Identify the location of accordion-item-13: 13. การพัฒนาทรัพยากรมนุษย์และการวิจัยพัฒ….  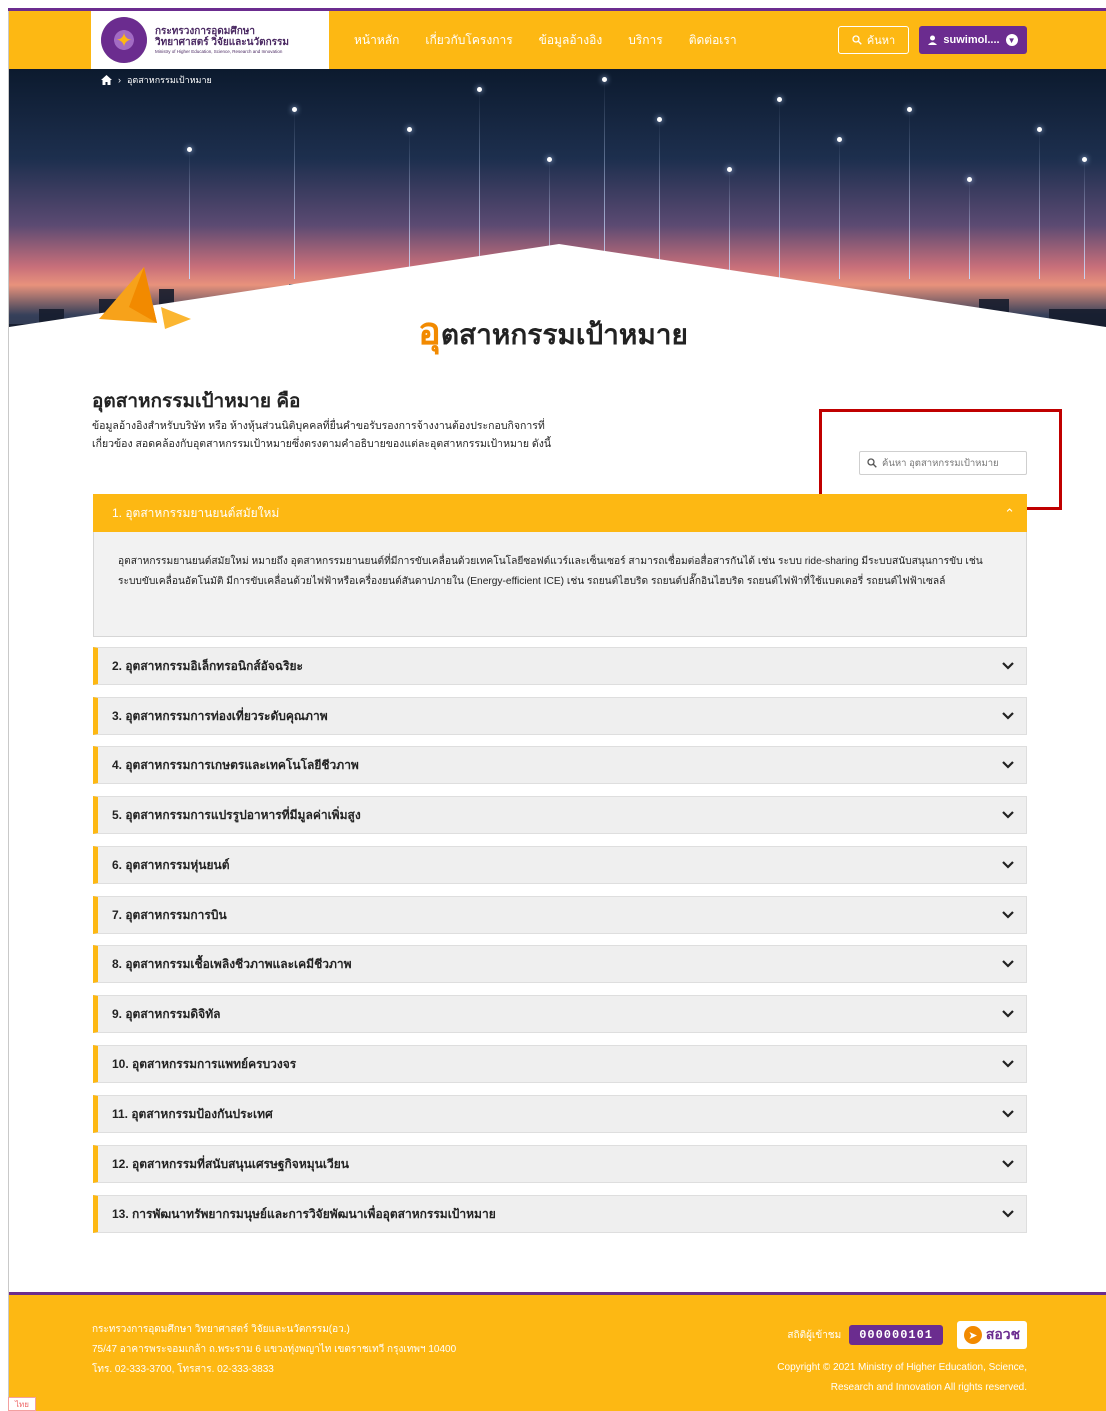
(560, 1214).